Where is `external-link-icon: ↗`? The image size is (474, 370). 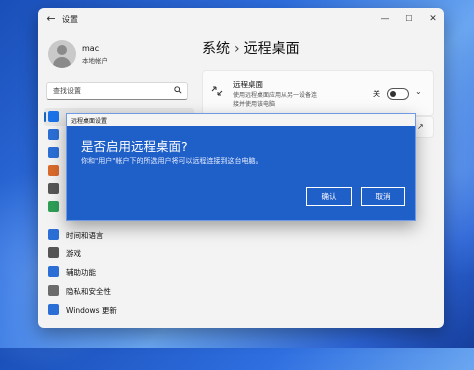 external-link-icon: ↗ is located at coordinates (420, 126).